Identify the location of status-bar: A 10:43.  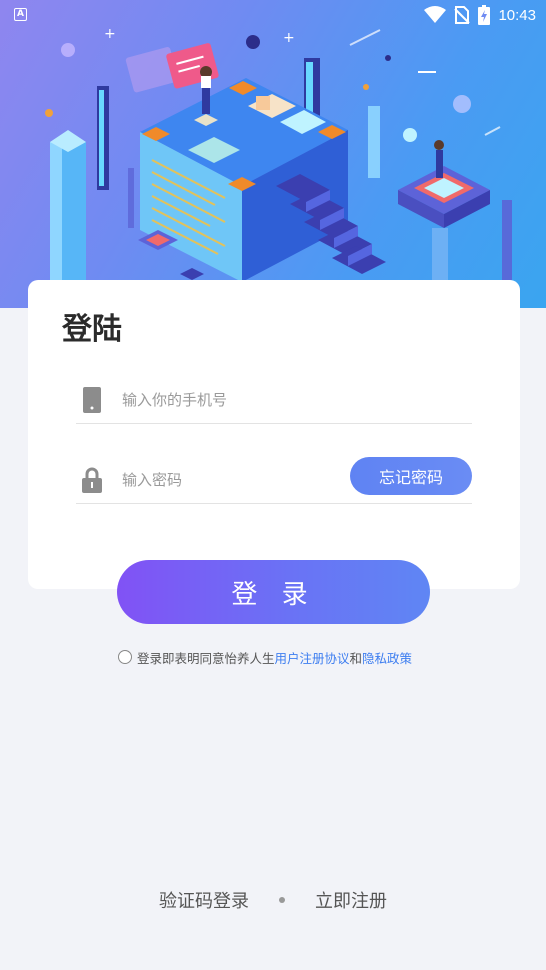
(273, 15).